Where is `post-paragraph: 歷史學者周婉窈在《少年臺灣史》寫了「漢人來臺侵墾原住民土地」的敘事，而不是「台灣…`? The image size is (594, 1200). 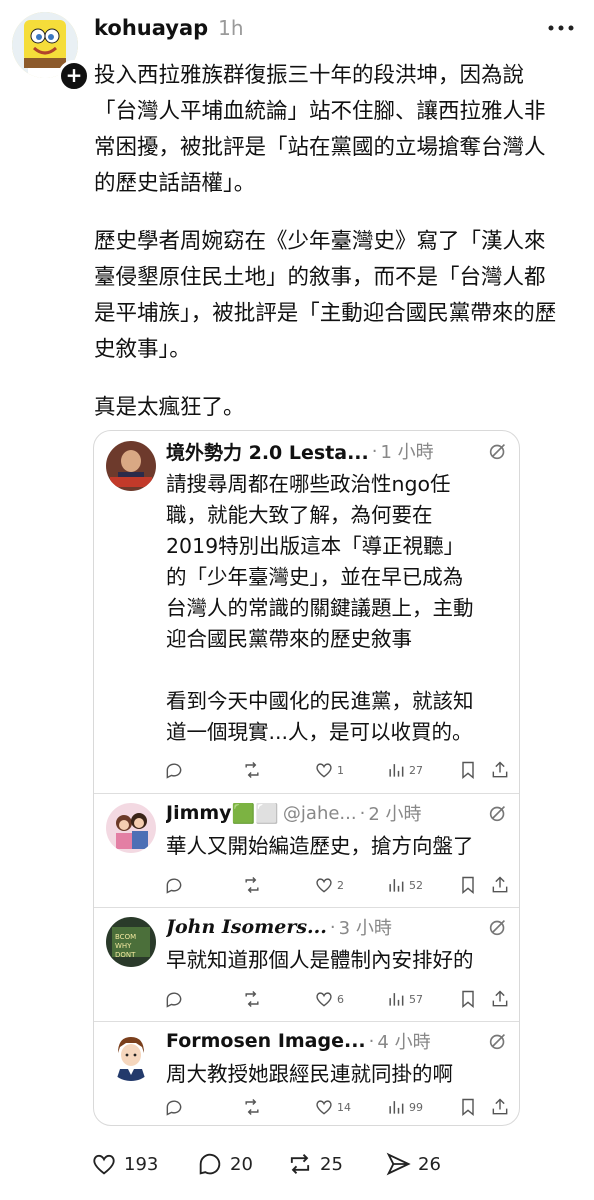
post-paragraph: 歷史學者周婉窈在《少年臺灣史》寫了「漢人來臺侵墾原住民土地」的敘事，而不是「台灣… is located at coordinates (325, 295).